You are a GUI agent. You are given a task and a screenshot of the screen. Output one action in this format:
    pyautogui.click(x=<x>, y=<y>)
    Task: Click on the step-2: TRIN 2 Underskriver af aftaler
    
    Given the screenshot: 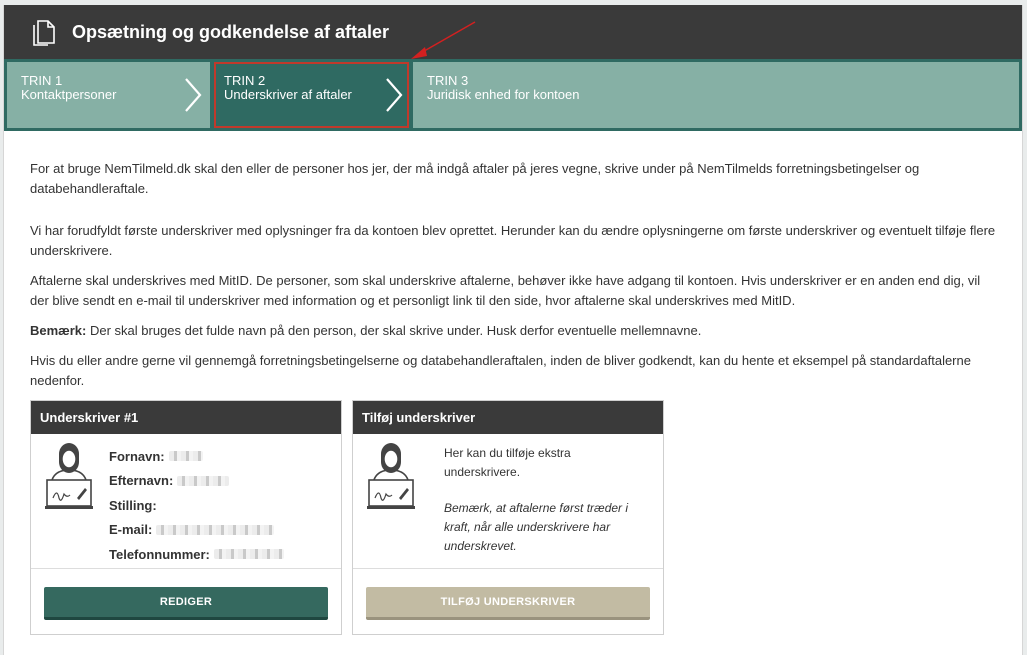 What is the action you would take?
    pyautogui.click(x=311, y=95)
    